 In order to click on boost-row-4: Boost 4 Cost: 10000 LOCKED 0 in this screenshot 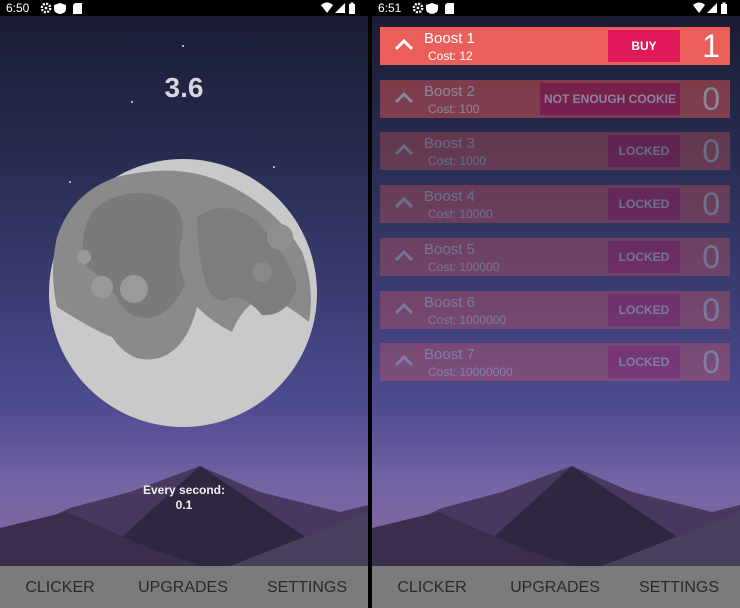, I will do `click(555, 204)`.